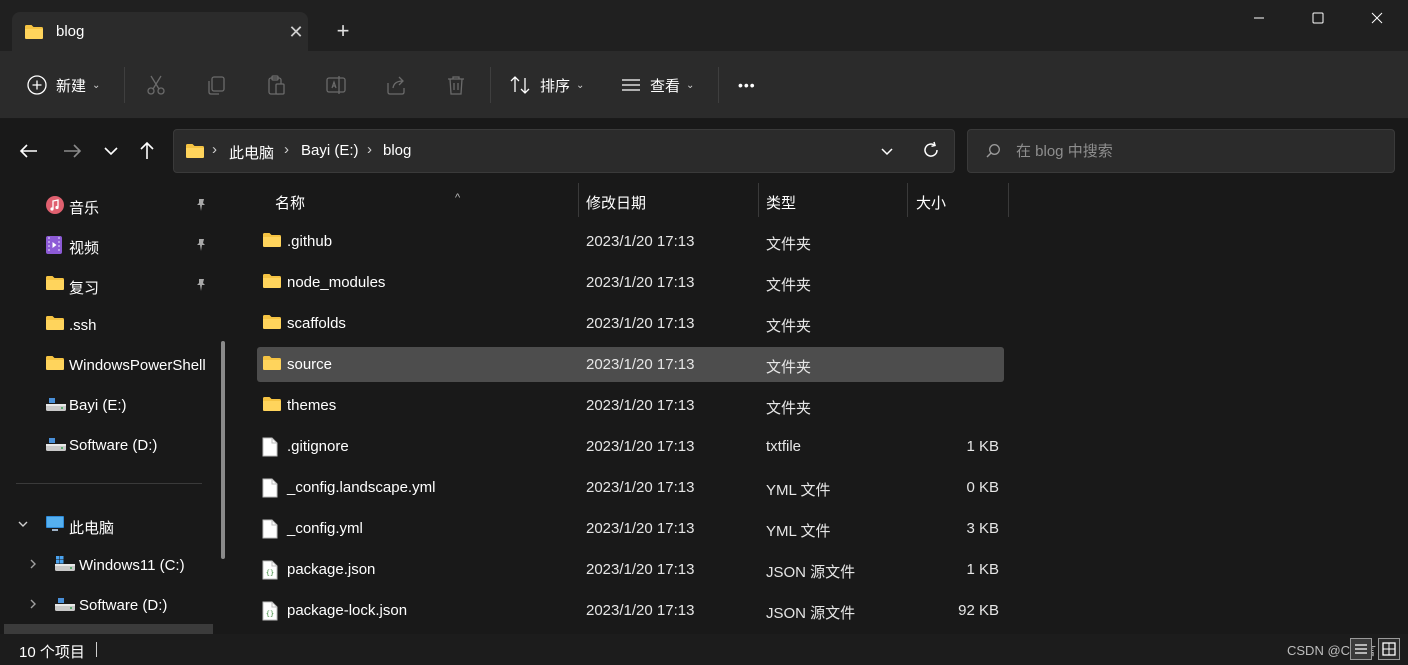 This screenshot has width=1408, height=665. I want to click on paste-icon, so click(276, 85).